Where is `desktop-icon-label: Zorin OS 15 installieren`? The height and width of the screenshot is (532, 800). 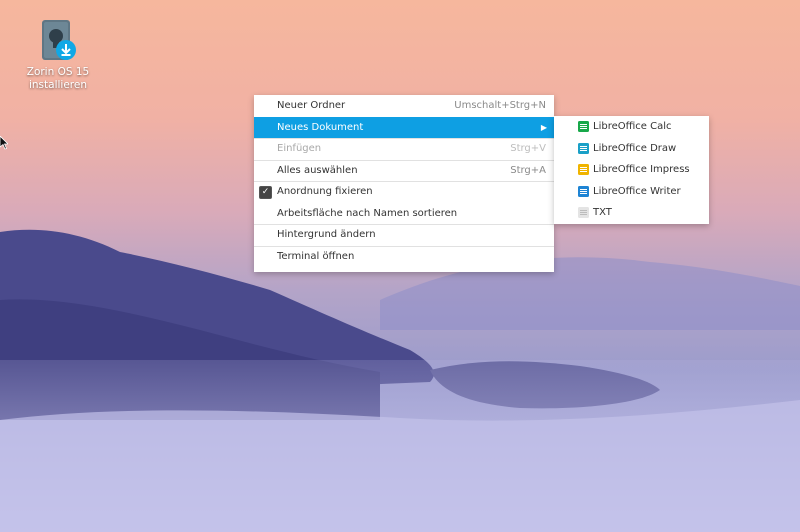 desktop-icon-label: Zorin OS 15 installieren is located at coordinates (58, 79).